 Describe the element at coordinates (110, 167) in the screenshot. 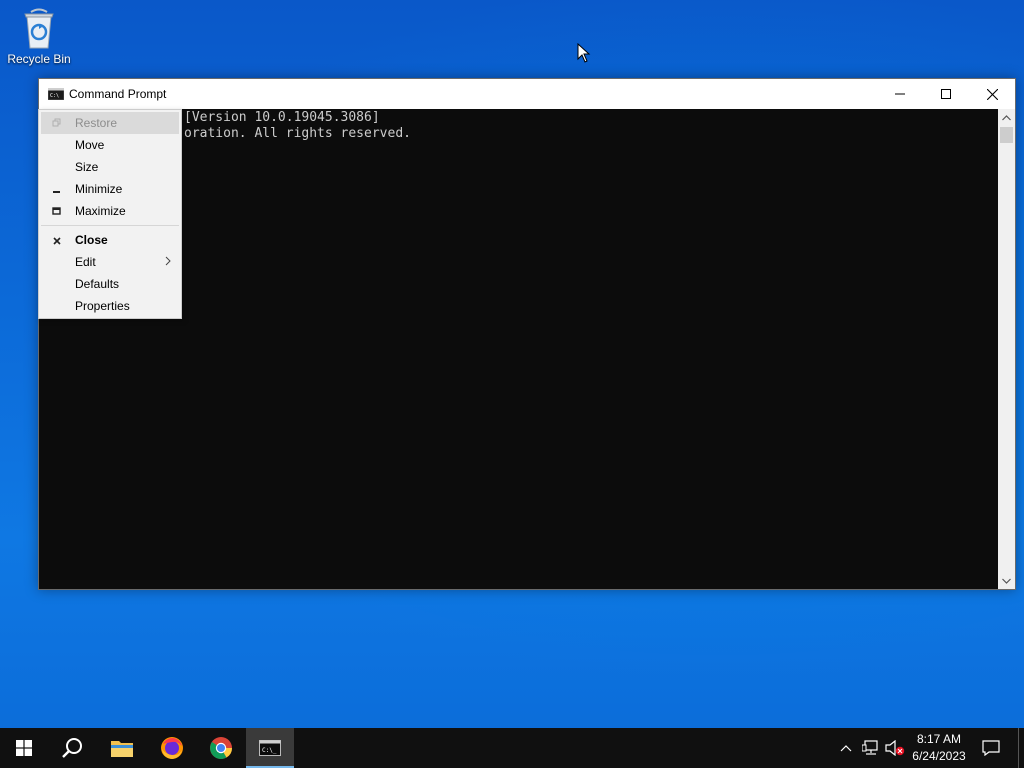

I see `menu-item-size: Size` at that location.